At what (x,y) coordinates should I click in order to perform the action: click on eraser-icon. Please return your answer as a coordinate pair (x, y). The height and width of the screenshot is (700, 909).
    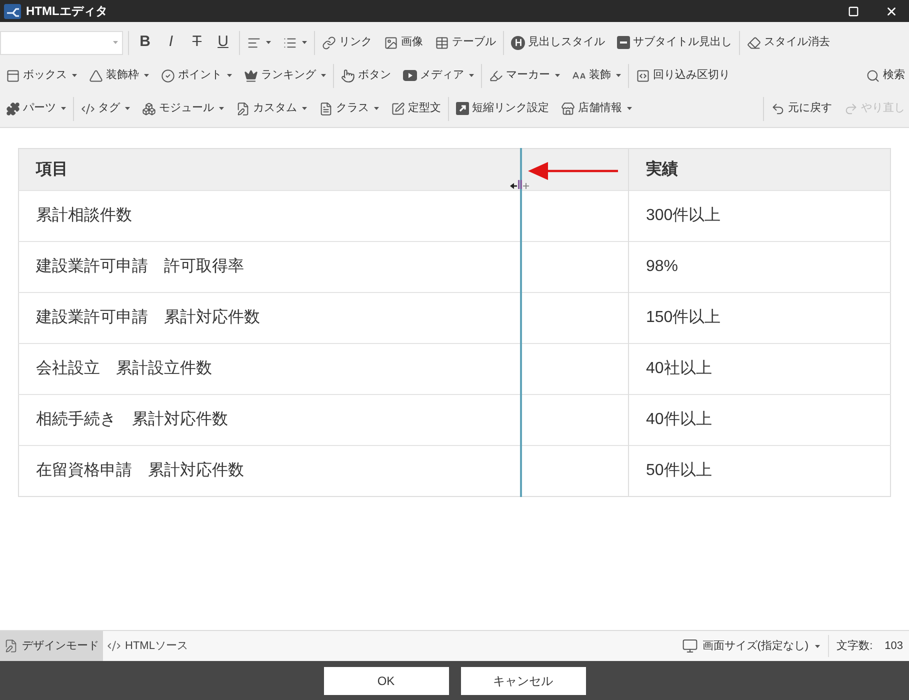
    Looking at the image, I should click on (754, 43).